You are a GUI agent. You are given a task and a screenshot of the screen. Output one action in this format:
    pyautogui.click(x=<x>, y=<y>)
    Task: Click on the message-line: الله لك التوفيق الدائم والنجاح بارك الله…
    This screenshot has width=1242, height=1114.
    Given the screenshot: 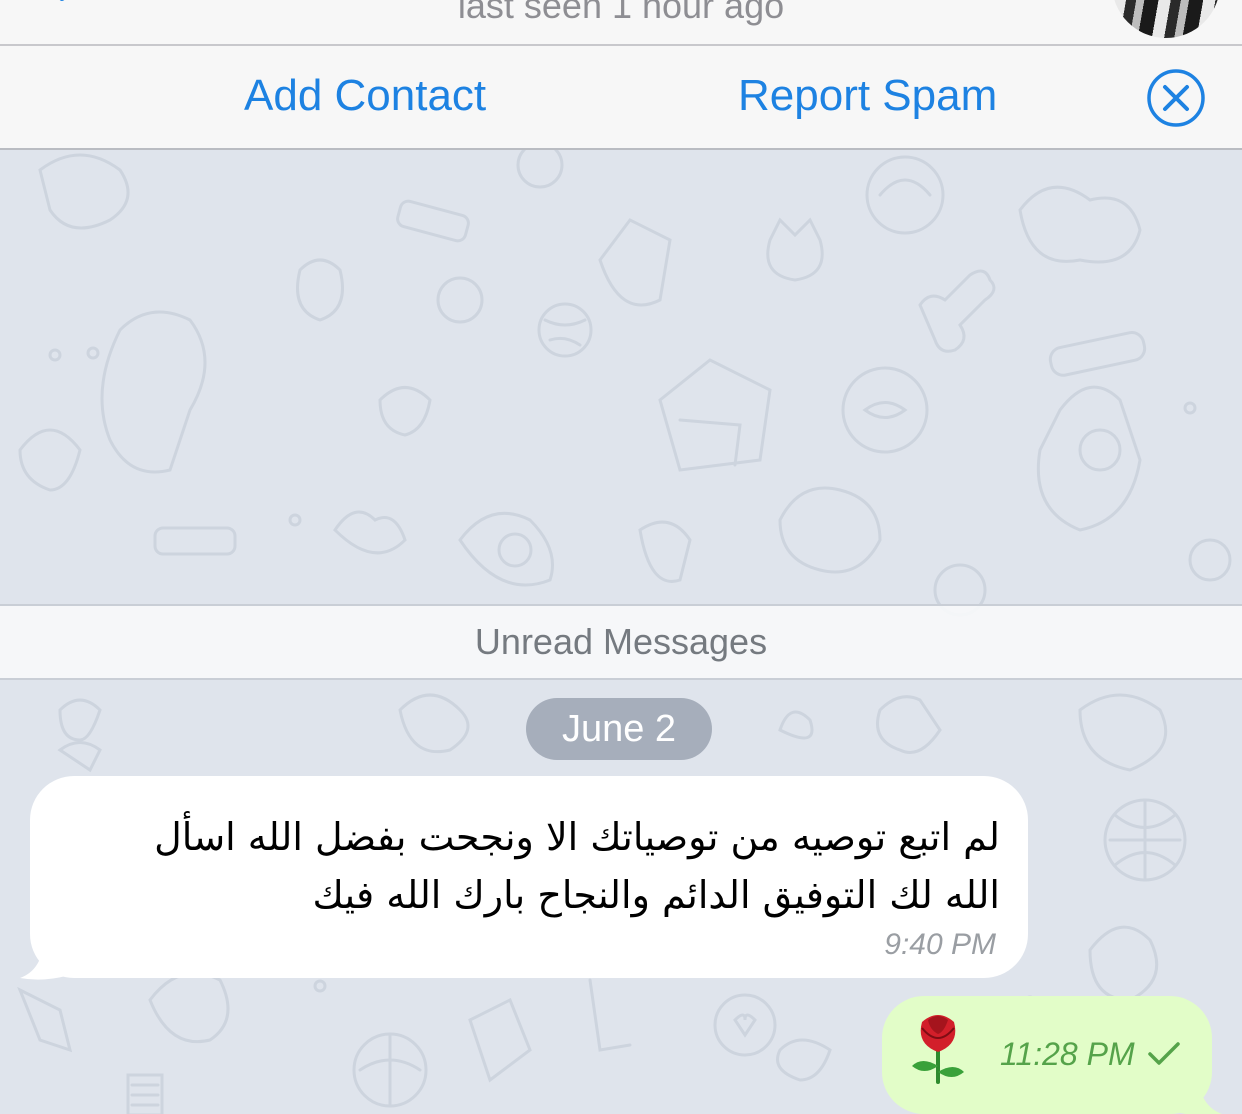 What is the action you would take?
    pyautogui.click(x=656, y=895)
    